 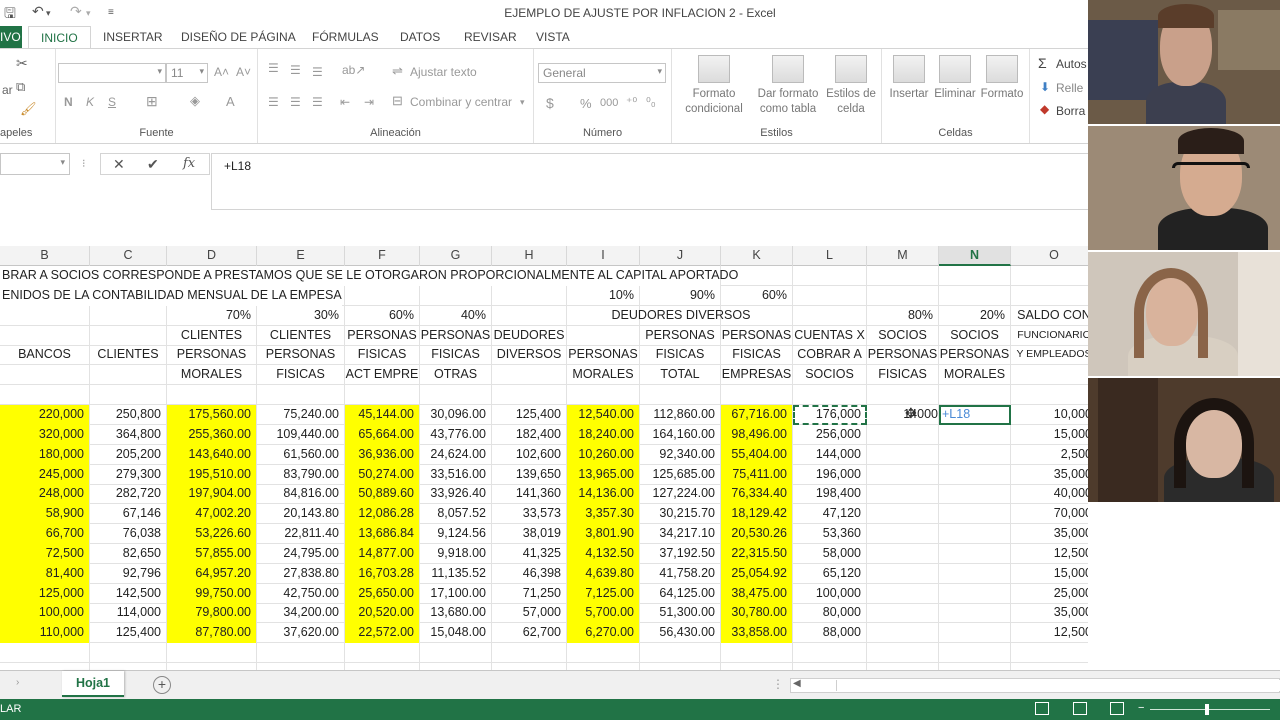 I want to click on data-cell: 4,639.80, so click(x=603, y=573).